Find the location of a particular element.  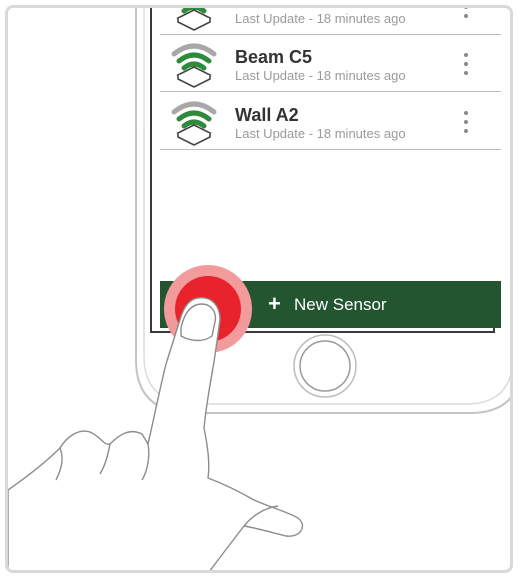

list-item: Beam C5 Last Update - 18 minutes ago is located at coordinates (330, 63).